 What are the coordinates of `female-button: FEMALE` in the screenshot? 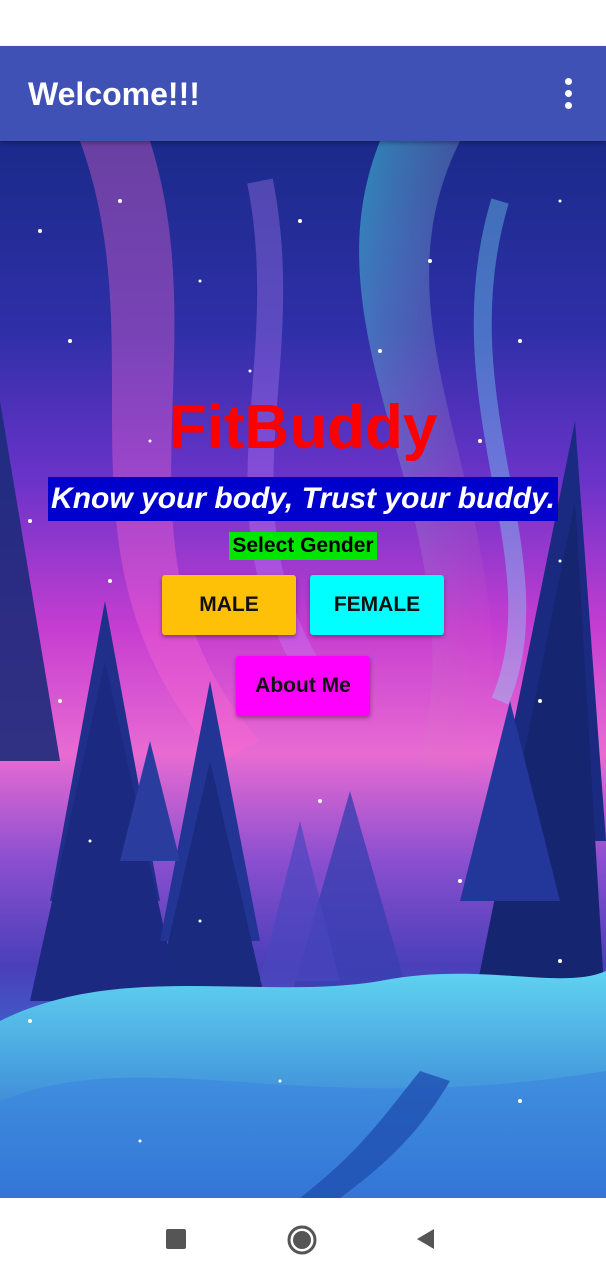 It's located at (377, 605).